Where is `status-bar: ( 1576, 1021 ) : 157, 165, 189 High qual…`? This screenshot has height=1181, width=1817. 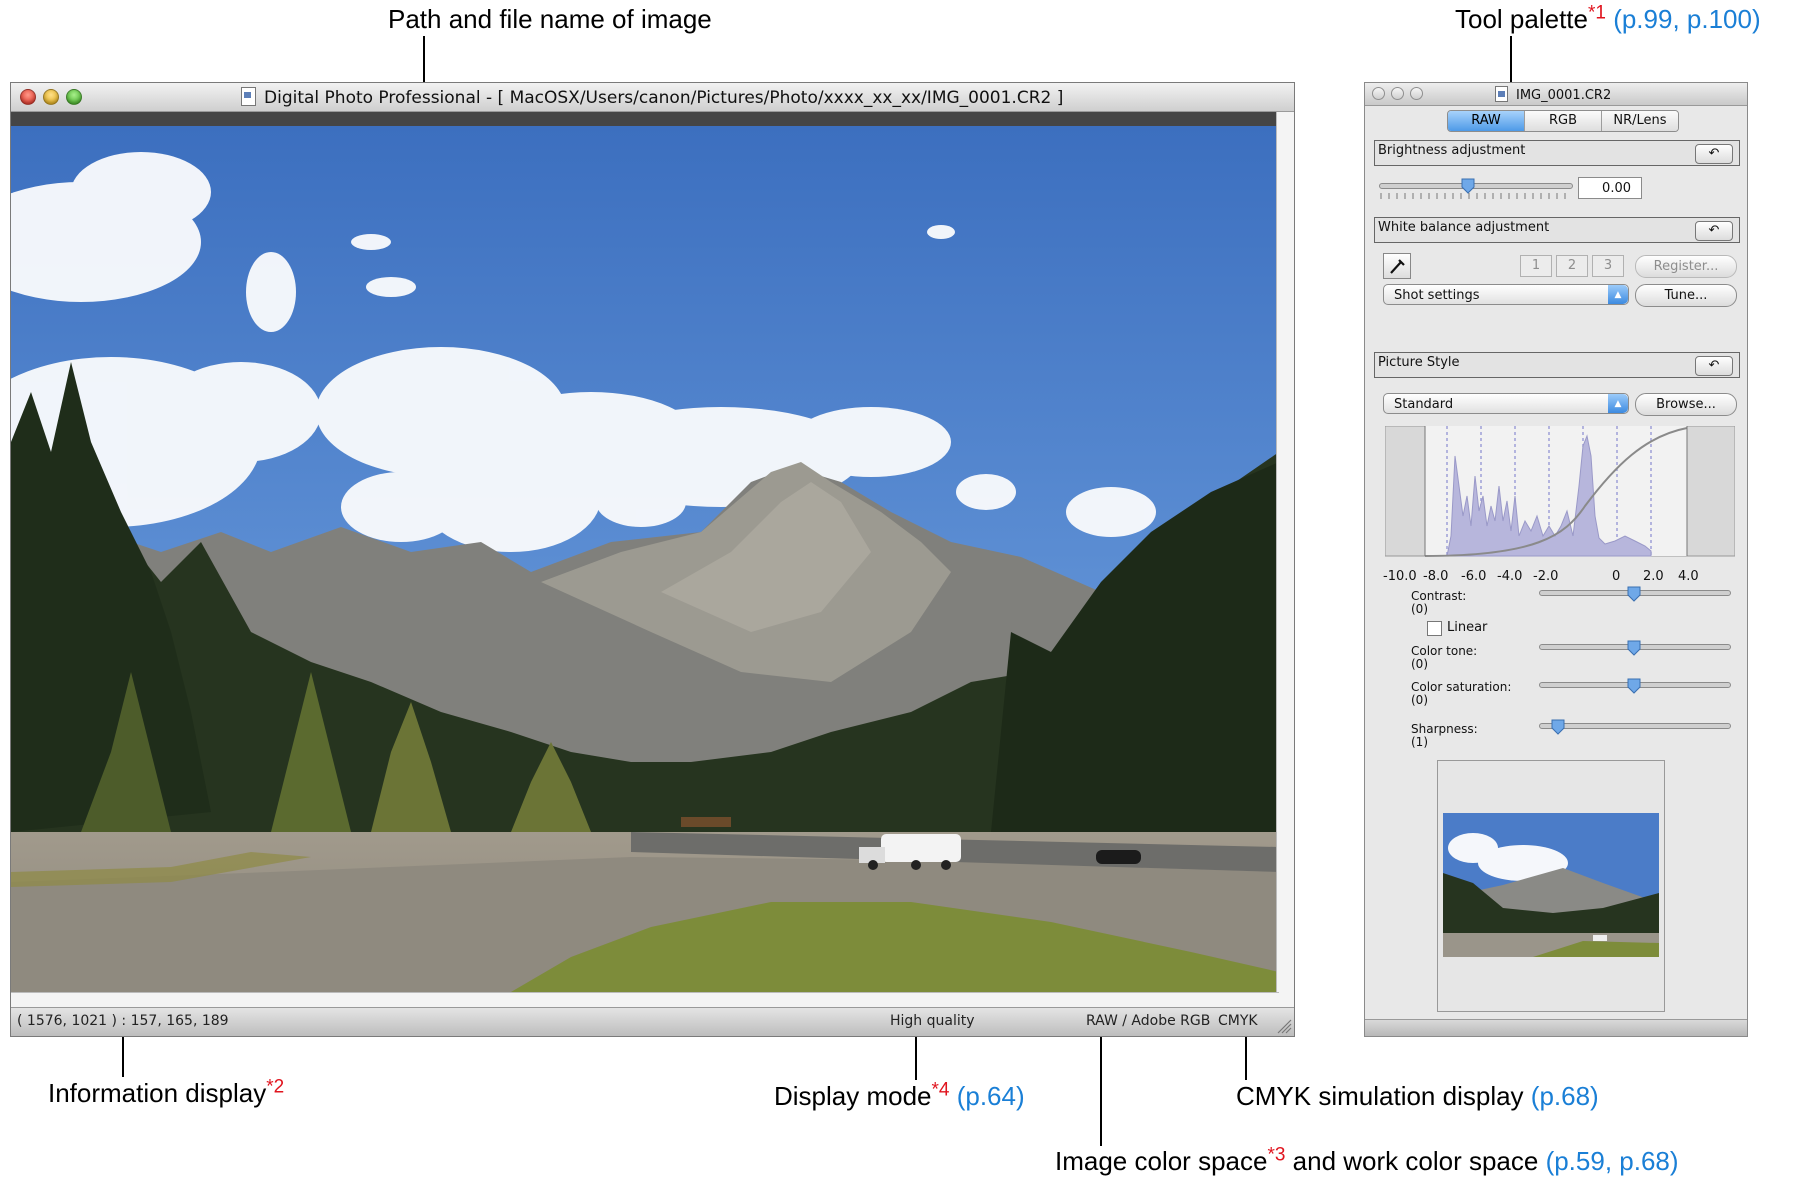 status-bar: ( 1576, 1021 ) : 157, 165, 189 High qual… is located at coordinates (652, 1021).